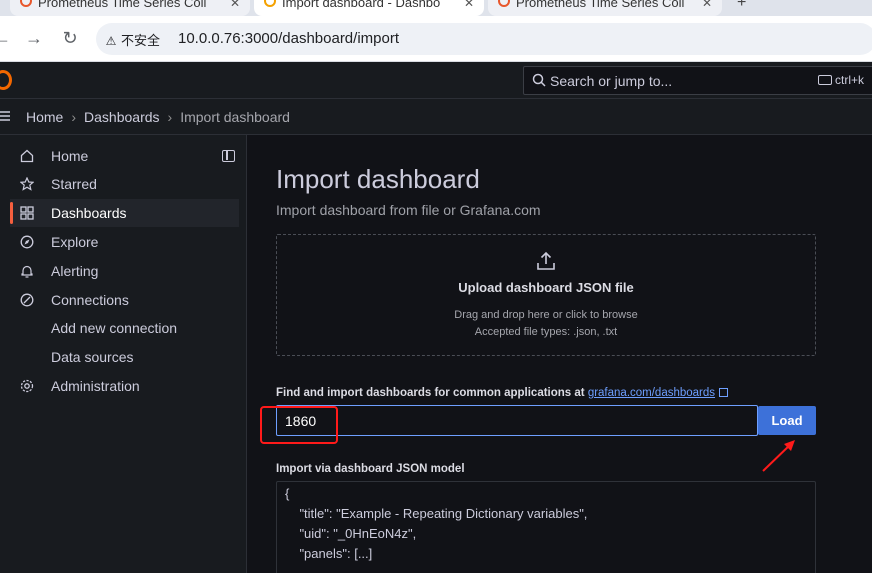 Image resolution: width=872 pixels, height=573 pixels. Describe the element at coordinates (124, 271) in the screenshot. I see `sidebar-item-alerting: Alerting` at that location.